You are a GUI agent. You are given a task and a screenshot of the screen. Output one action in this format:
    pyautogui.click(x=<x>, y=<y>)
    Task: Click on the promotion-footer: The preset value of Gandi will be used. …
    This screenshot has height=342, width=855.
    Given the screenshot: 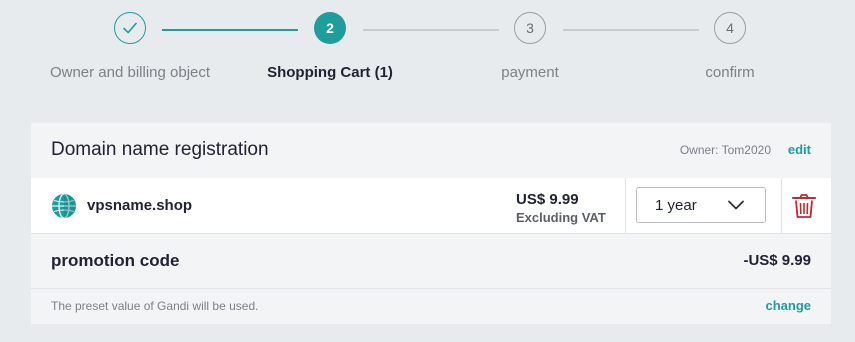 What is the action you would take?
    pyautogui.click(x=431, y=306)
    